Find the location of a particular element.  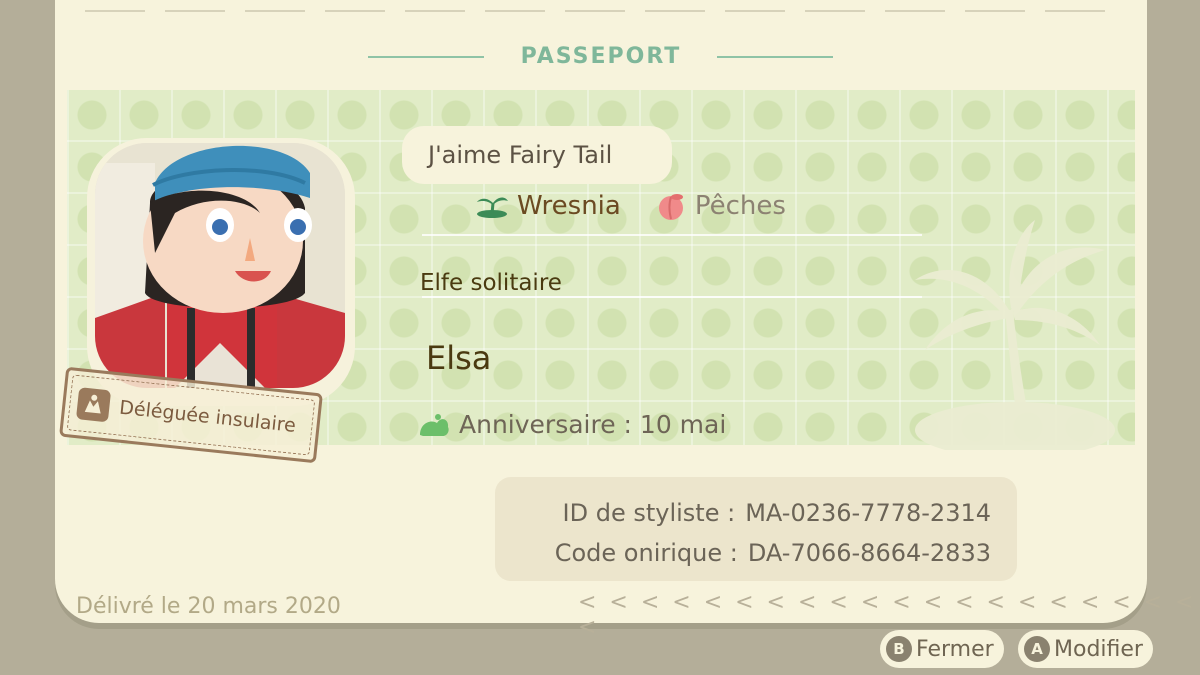

island-fruit-row: Wresnia Pêches is located at coordinates (630, 206).